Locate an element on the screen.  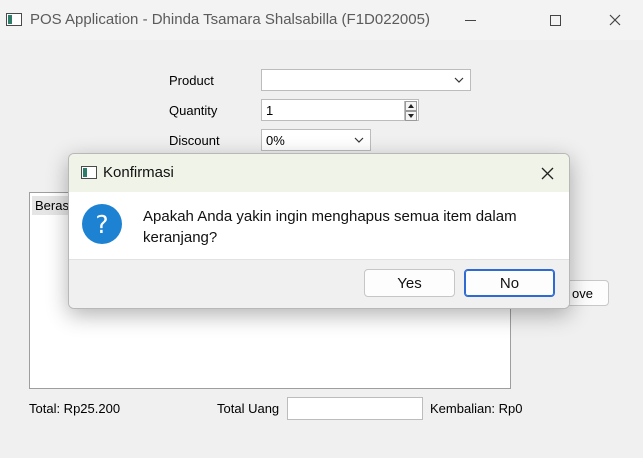
dialog-footer: Yes No is located at coordinates (319, 283).